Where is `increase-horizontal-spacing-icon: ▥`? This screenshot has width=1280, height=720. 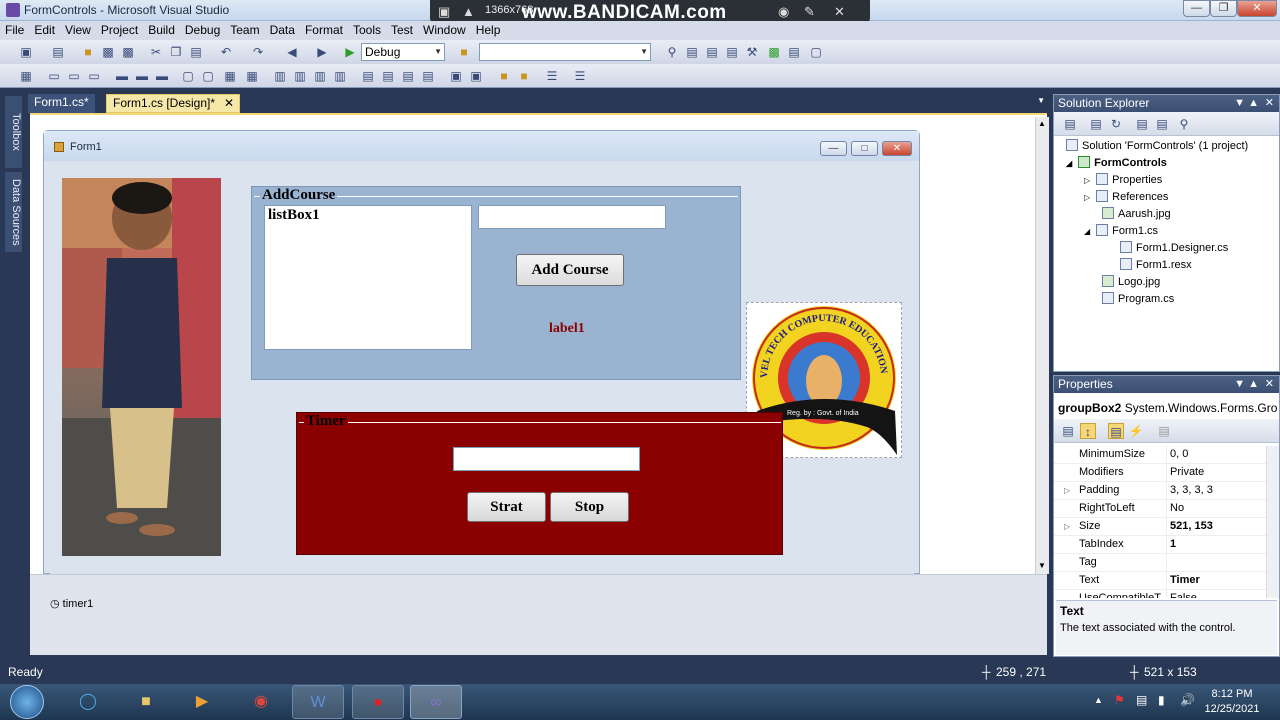 increase-horizontal-spacing-icon: ▥ is located at coordinates (300, 76).